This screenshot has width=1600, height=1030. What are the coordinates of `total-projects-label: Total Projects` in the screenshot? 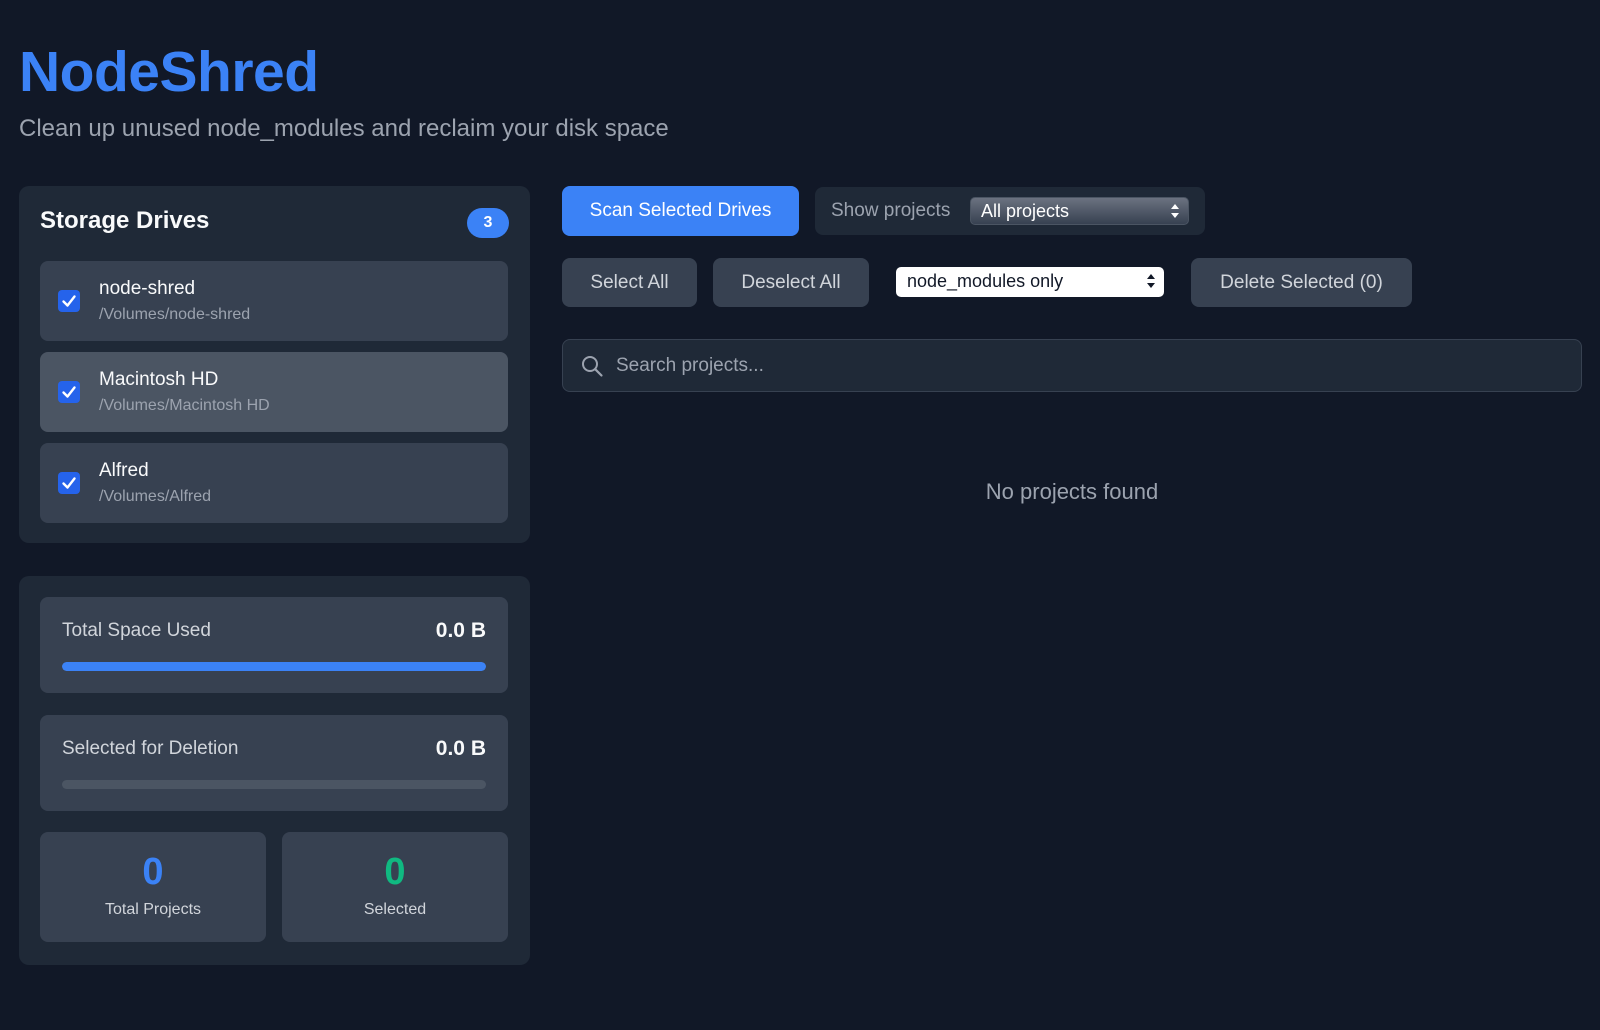 It's located at (153, 909).